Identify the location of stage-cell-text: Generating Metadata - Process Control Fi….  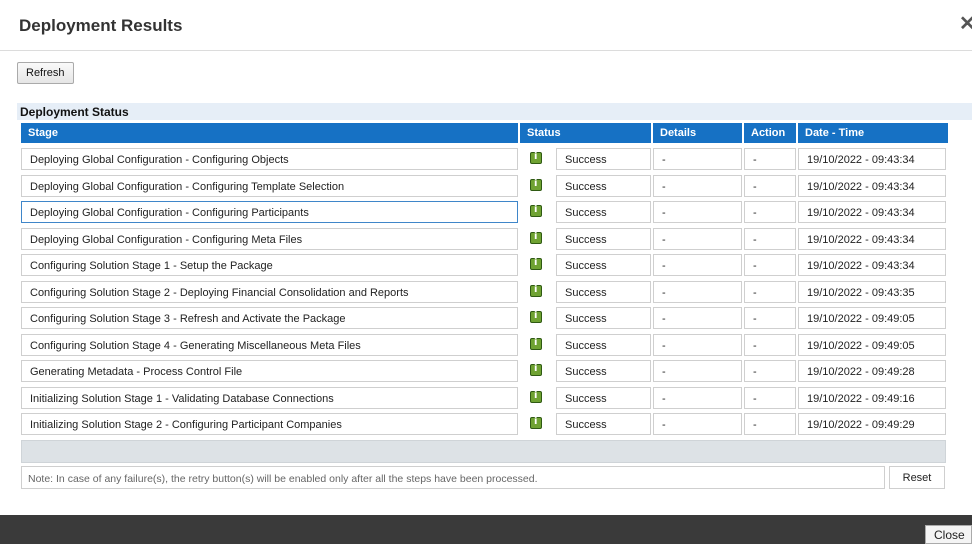
(136, 372).